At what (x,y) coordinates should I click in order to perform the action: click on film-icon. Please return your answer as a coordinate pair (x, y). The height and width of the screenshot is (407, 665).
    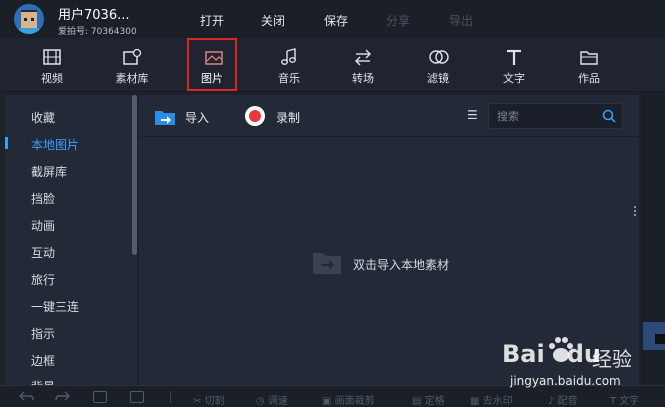
    Looking at the image, I should click on (52, 57).